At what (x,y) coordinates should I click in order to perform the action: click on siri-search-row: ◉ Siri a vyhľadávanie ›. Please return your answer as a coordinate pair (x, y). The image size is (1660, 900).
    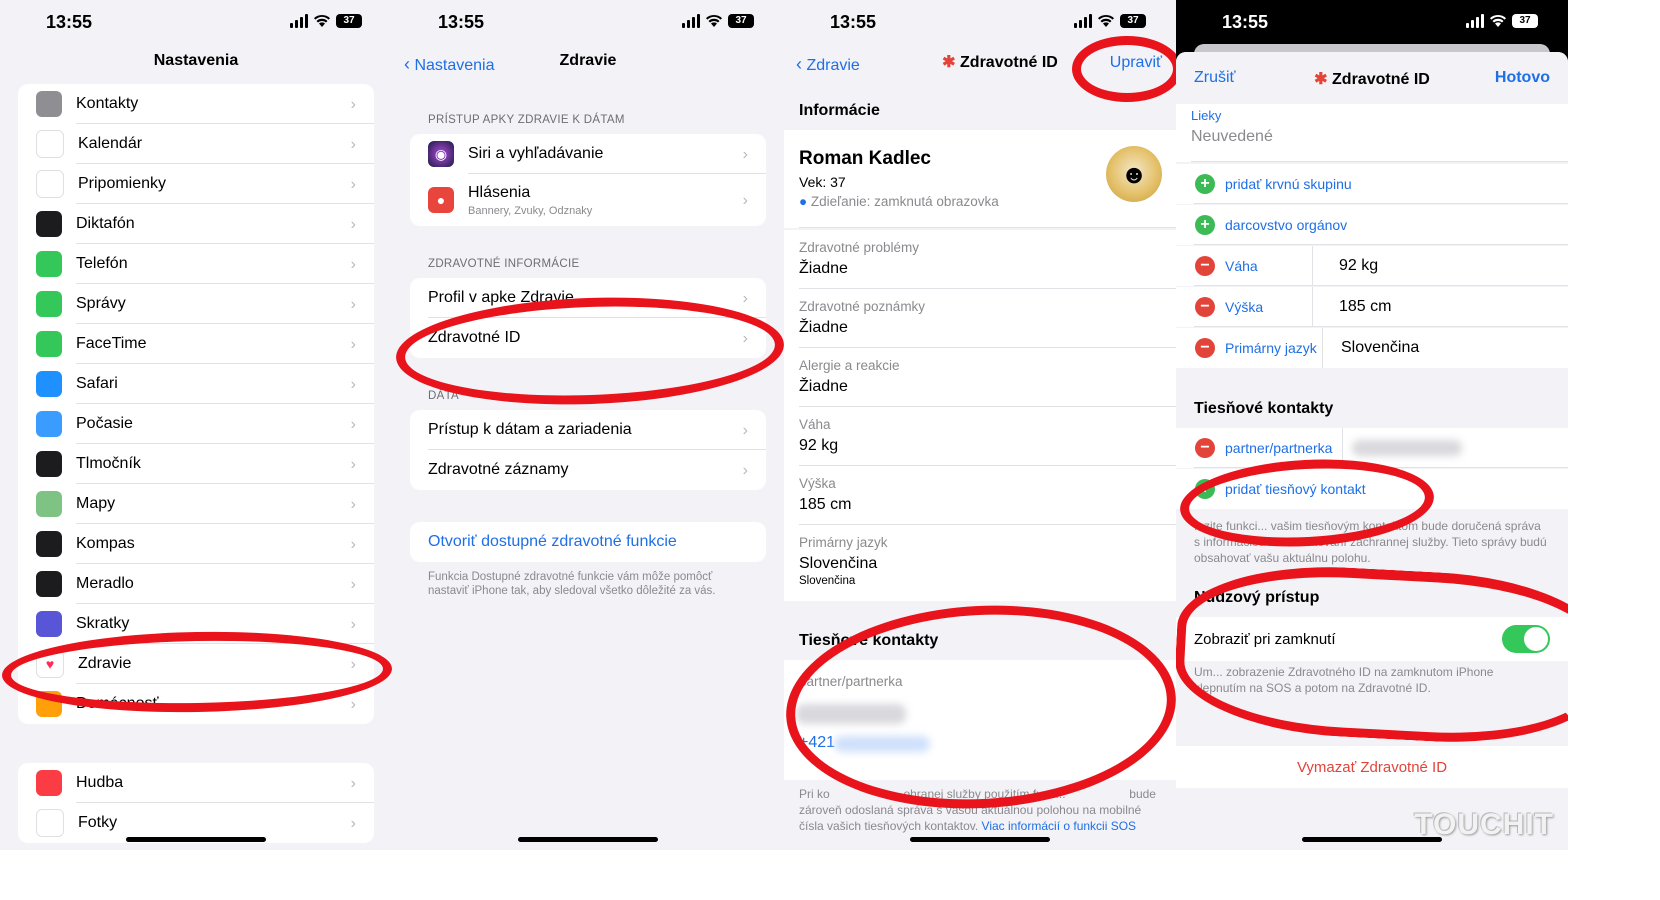
    Looking at the image, I should click on (588, 154).